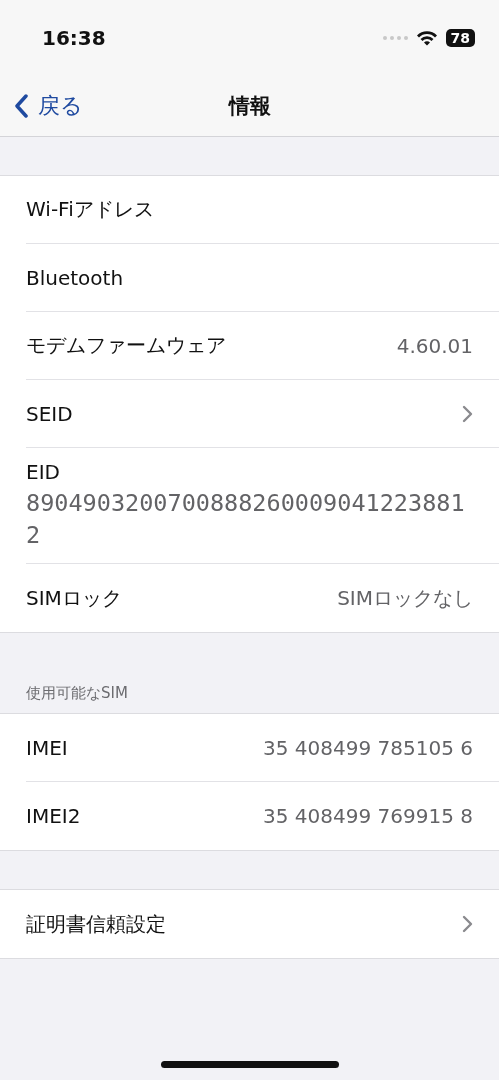  Describe the element at coordinates (368, 747) in the screenshot. I see `row-value: 35 408499 785105 6` at that location.